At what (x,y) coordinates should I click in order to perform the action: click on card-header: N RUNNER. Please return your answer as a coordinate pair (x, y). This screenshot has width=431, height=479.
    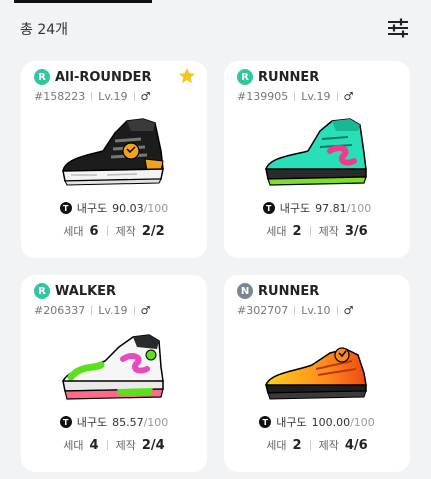
    Looking at the image, I should click on (278, 291).